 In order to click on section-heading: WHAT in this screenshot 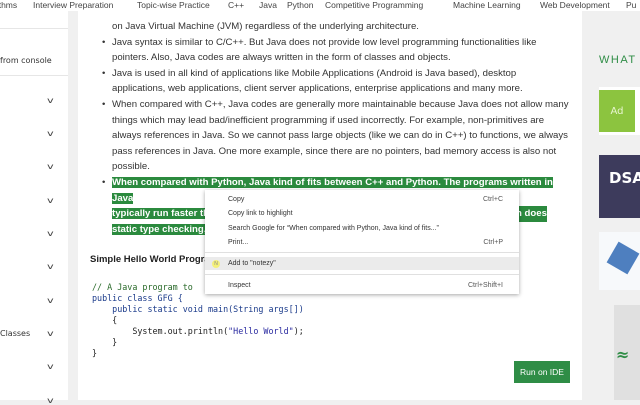, I will do `click(618, 60)`.